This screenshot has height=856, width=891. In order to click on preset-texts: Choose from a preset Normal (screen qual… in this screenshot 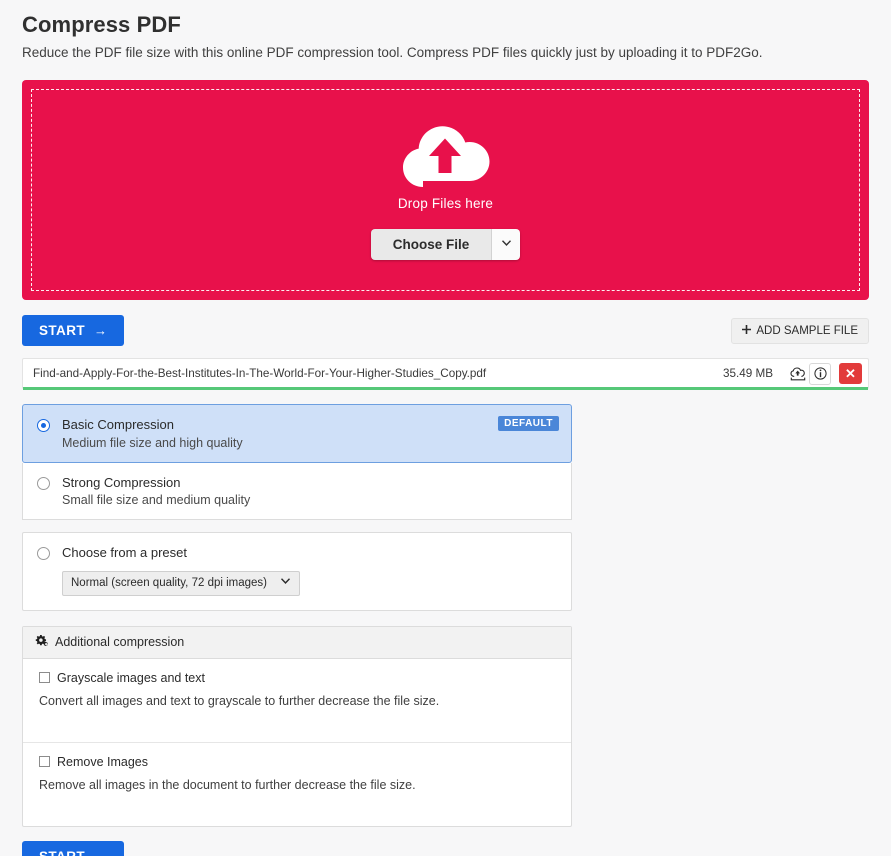, I will do `click(309, 570)`.